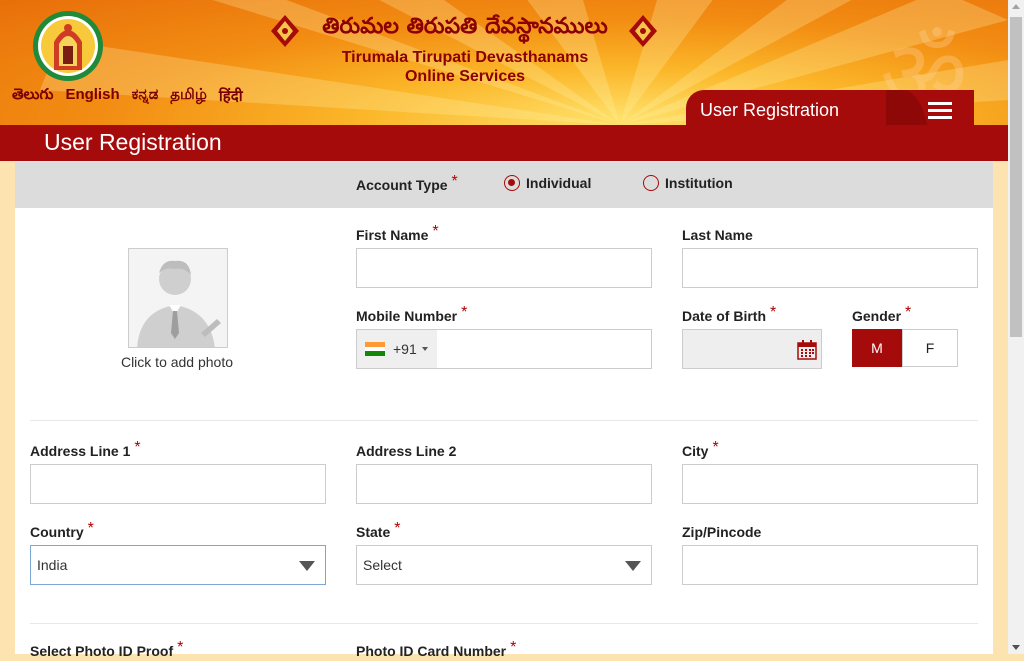 The width and height of the screenshot is (1024, 661). Describe the element at coordinates (882, 314) in the screenshot. I see `gender-label: Gender *` at that location.